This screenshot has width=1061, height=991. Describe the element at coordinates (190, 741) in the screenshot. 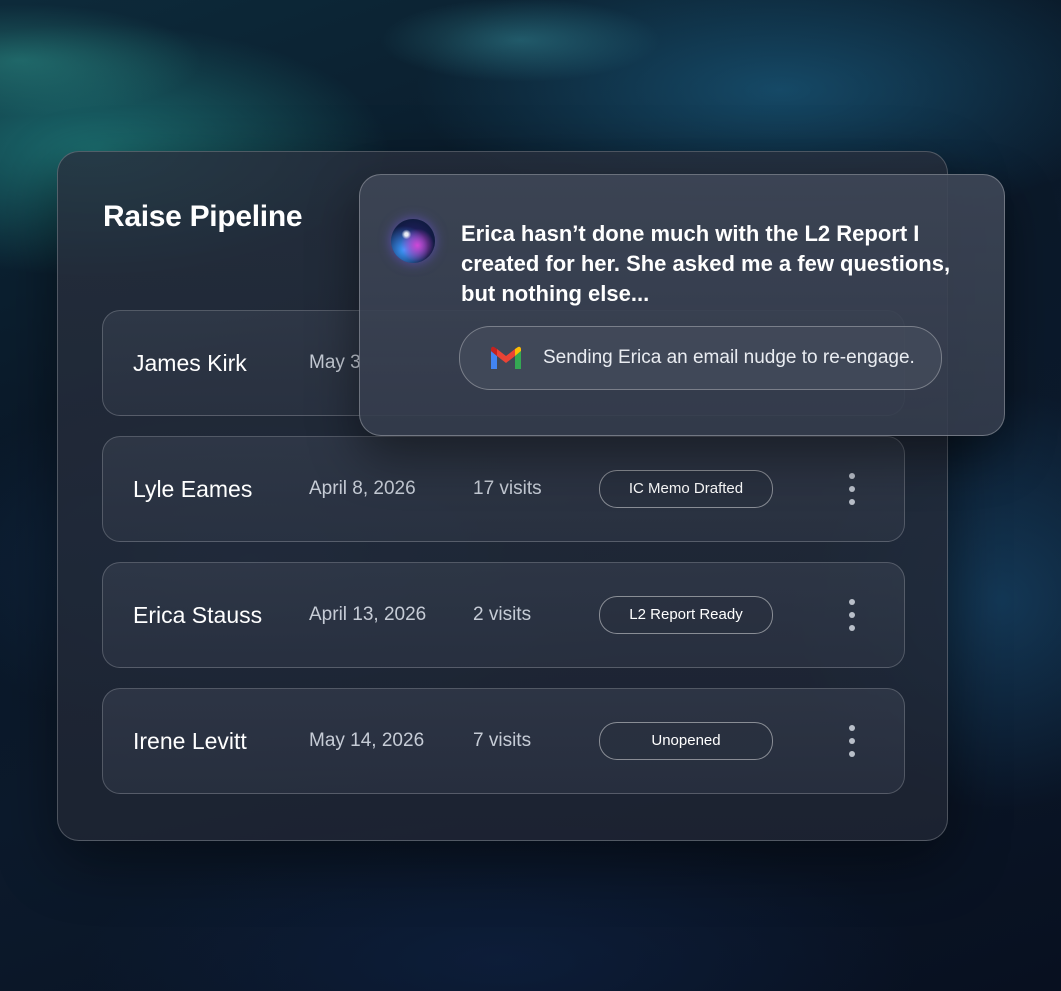

I see `contact-name: Irene Levitt` at that location.